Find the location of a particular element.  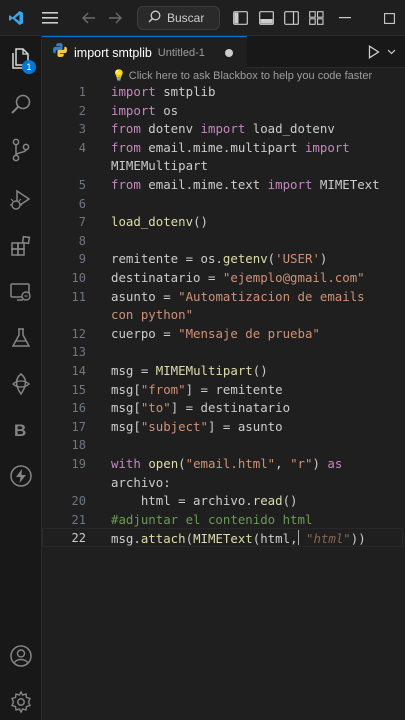

customize-layout-icon is located at coordinates (316, 18).